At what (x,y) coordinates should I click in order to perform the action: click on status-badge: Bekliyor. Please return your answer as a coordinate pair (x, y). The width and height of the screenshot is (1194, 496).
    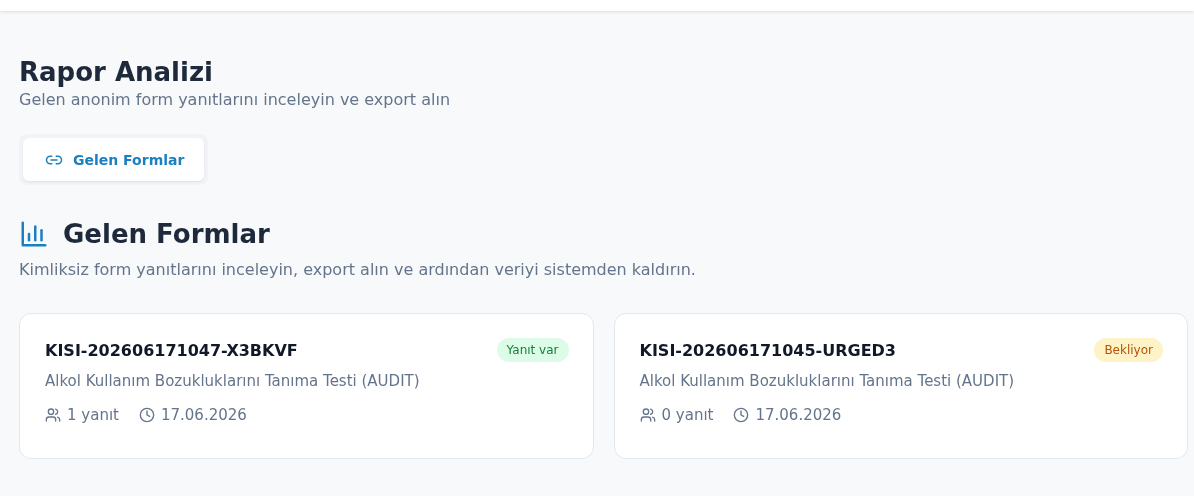
    Looking at the image, I should click on (1128, 350).